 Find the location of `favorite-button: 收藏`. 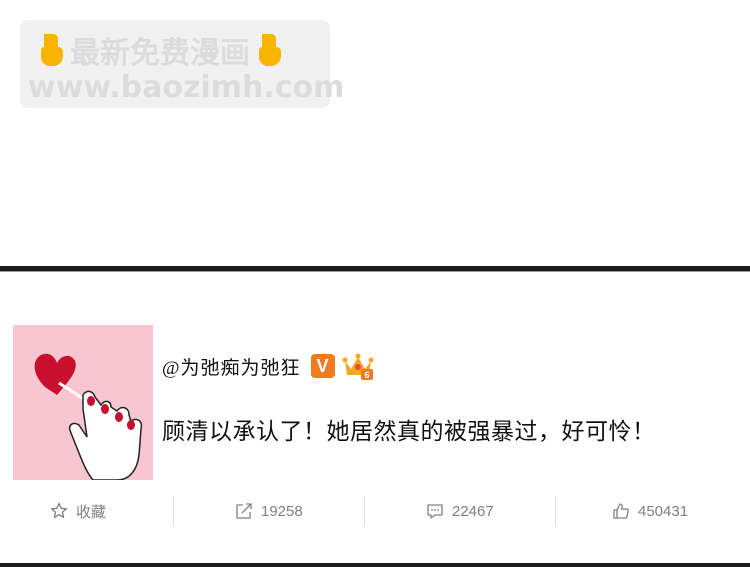

favorite-button: 收藏 is located at coordinates (78, 511).